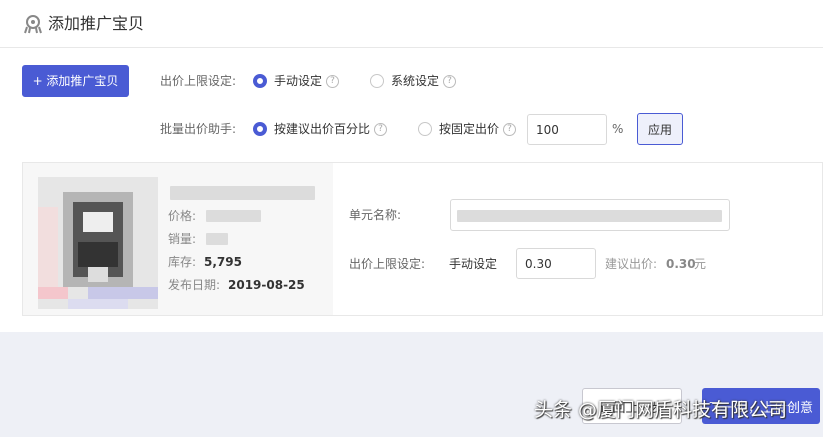 This screenshot has width=823, height=437. What do you see at coordinates (661, 410) in the screenshot?
I see `watermark-text: 头条 @厦门网盾科技有限公司` at bounding box center [661, 410].